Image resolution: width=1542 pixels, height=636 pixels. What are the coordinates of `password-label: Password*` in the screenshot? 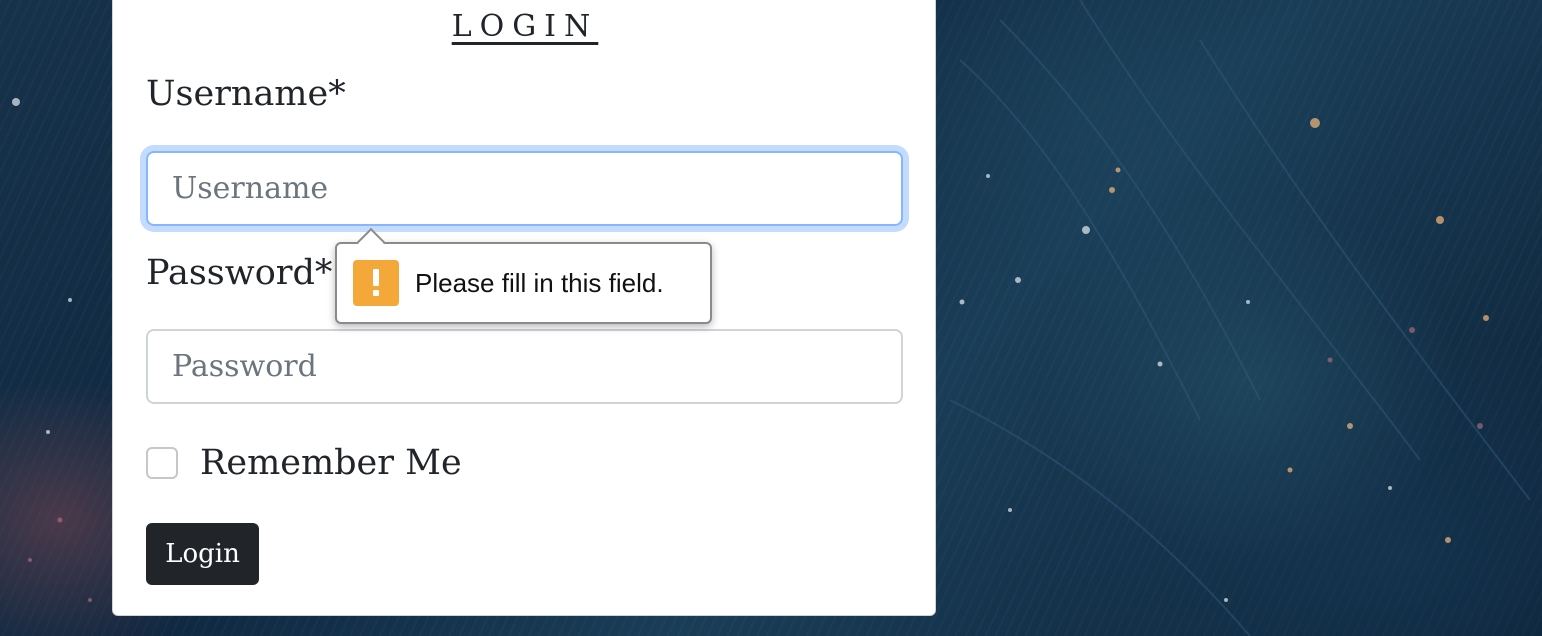 It's located at (239, 273).